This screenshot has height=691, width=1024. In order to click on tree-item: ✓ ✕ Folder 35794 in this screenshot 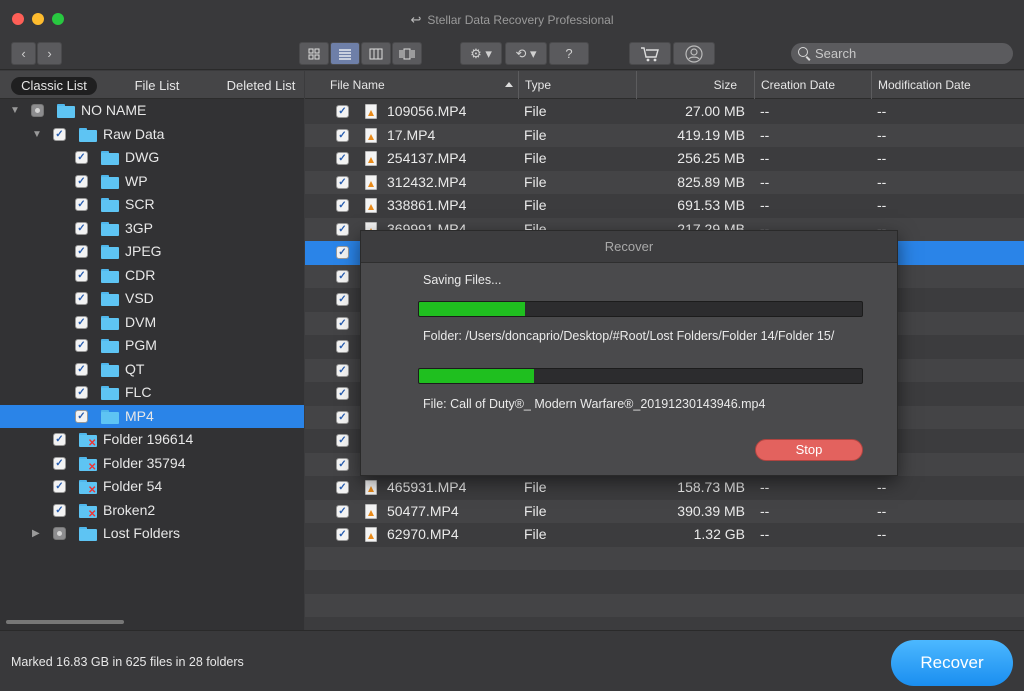, I will do `click(152, 464)`.